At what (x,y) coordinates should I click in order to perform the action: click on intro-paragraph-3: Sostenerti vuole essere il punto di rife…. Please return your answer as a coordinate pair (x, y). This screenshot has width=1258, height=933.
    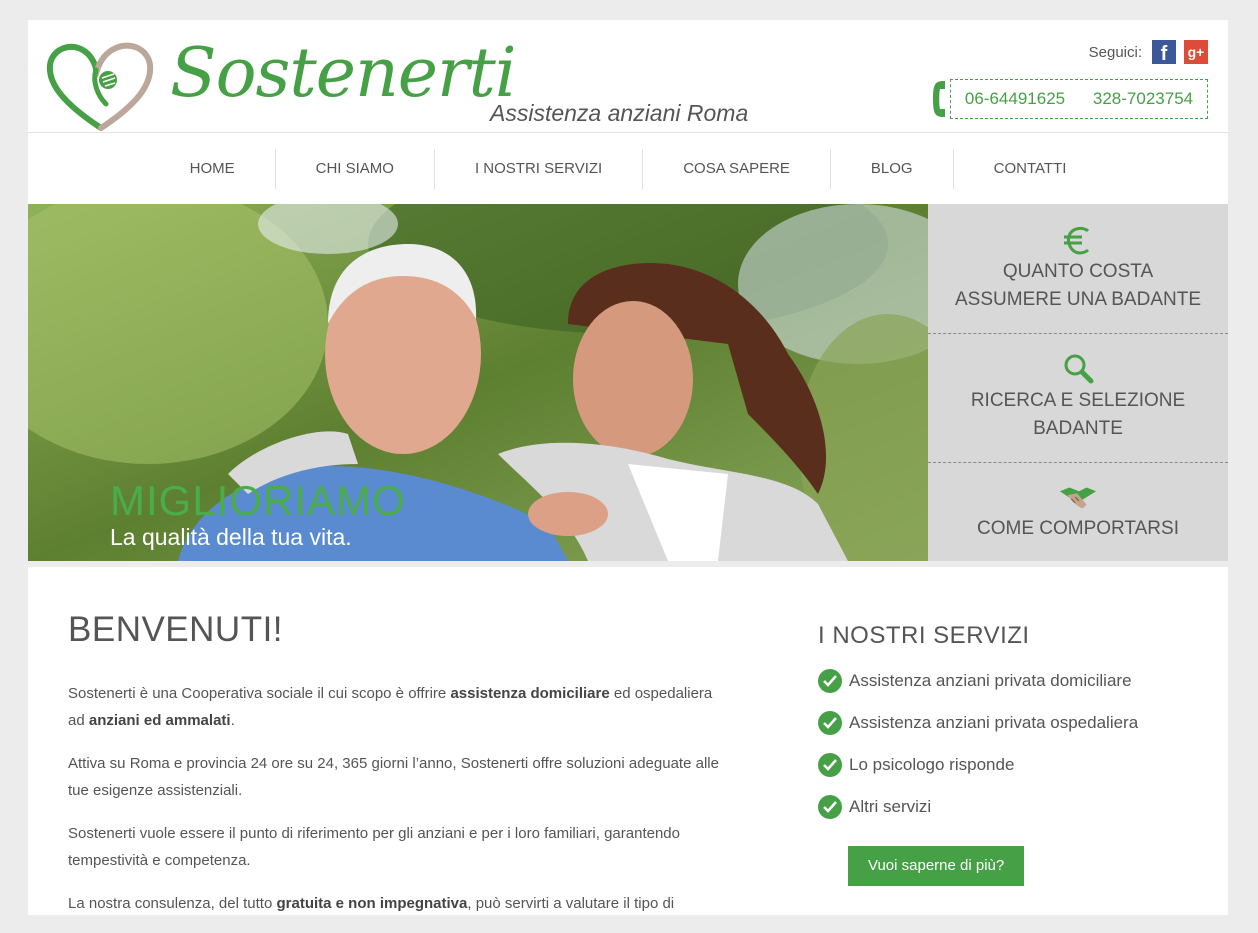
    Looking at the image, I should click on (374, 847).